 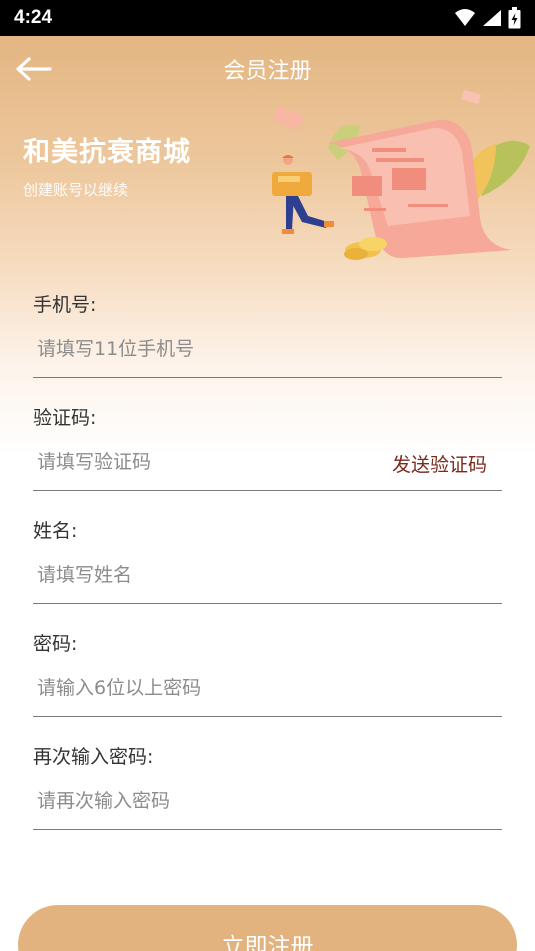 I want to click on name-field-group: 姓名:, so click(x=267, y=567).